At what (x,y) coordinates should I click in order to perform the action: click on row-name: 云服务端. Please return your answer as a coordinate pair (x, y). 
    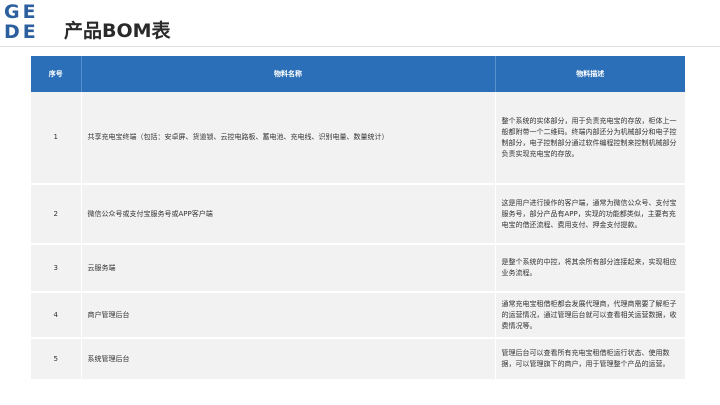
    Looking at the image, I should click on (288, 268).